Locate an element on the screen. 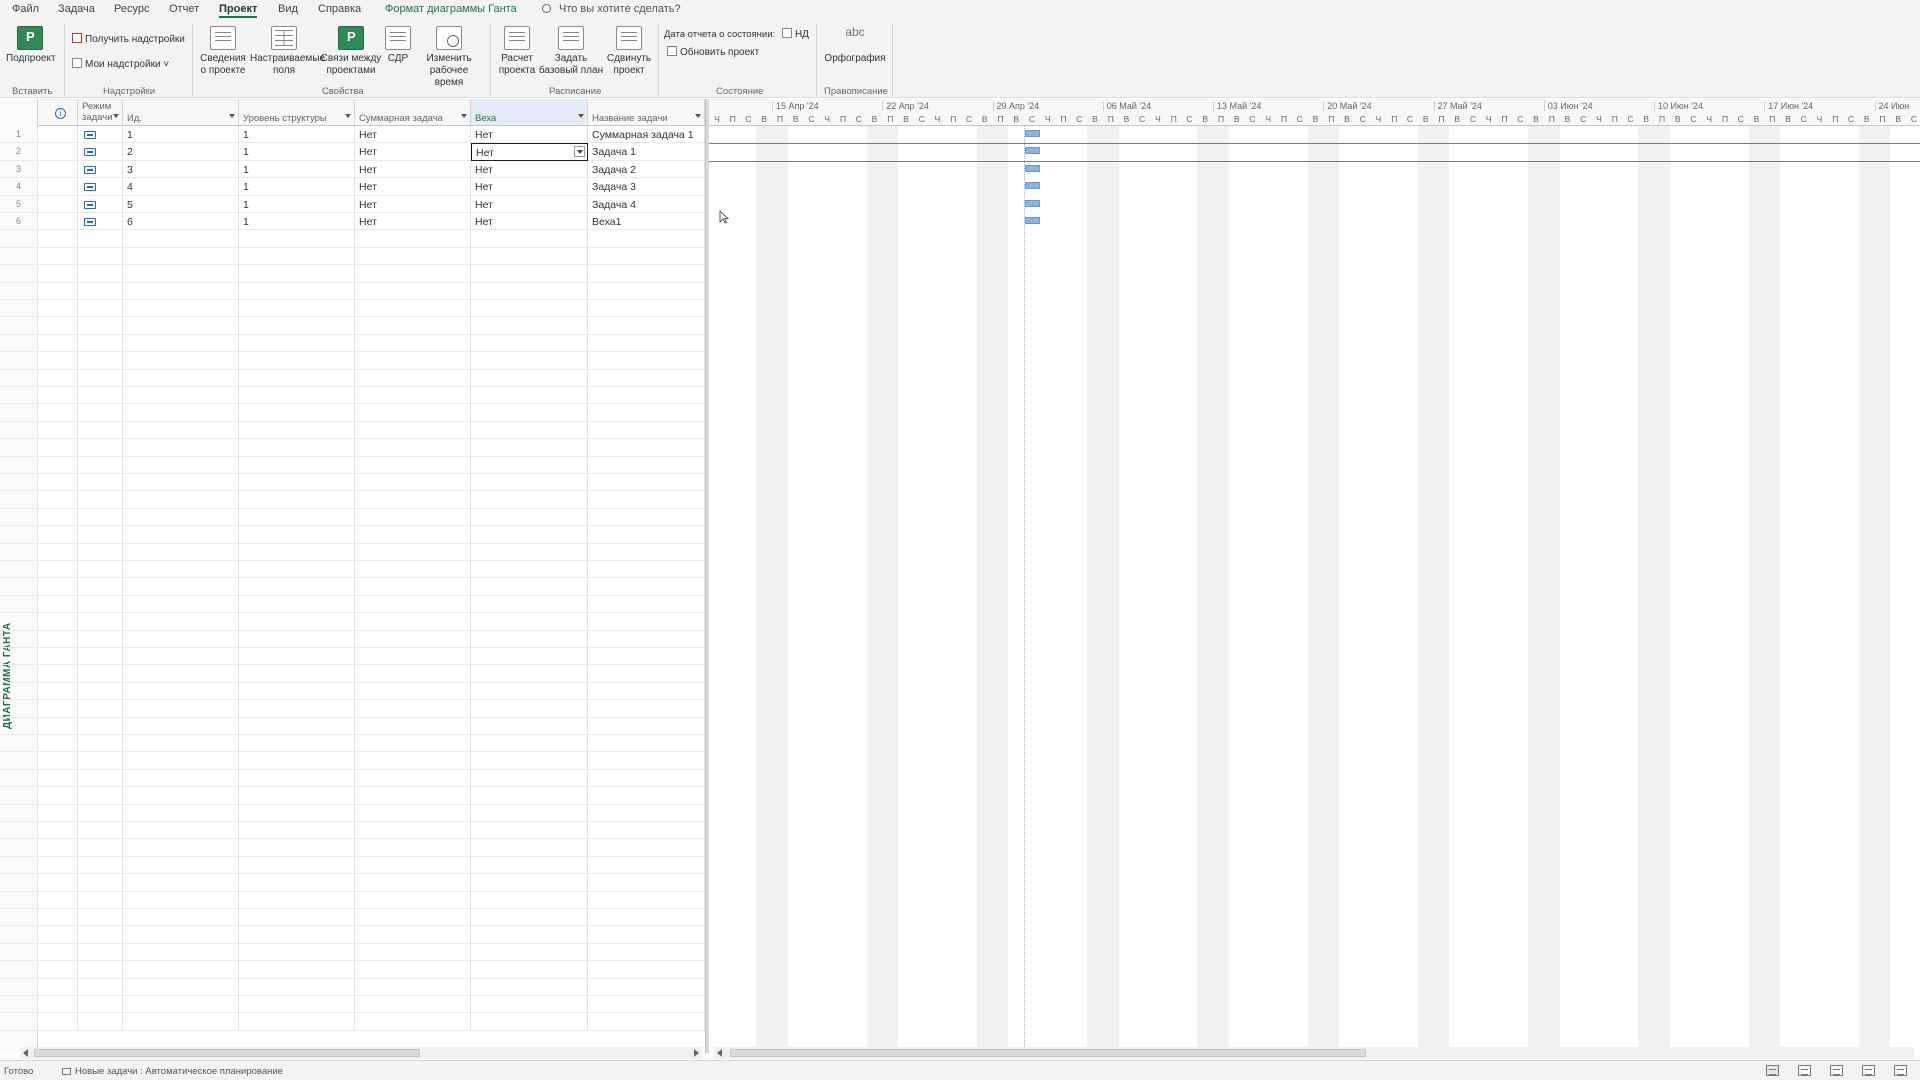 The image size is (1920, 1080). change-working-time-button: Изменить рабочее время is located at coordinates (449, 57).